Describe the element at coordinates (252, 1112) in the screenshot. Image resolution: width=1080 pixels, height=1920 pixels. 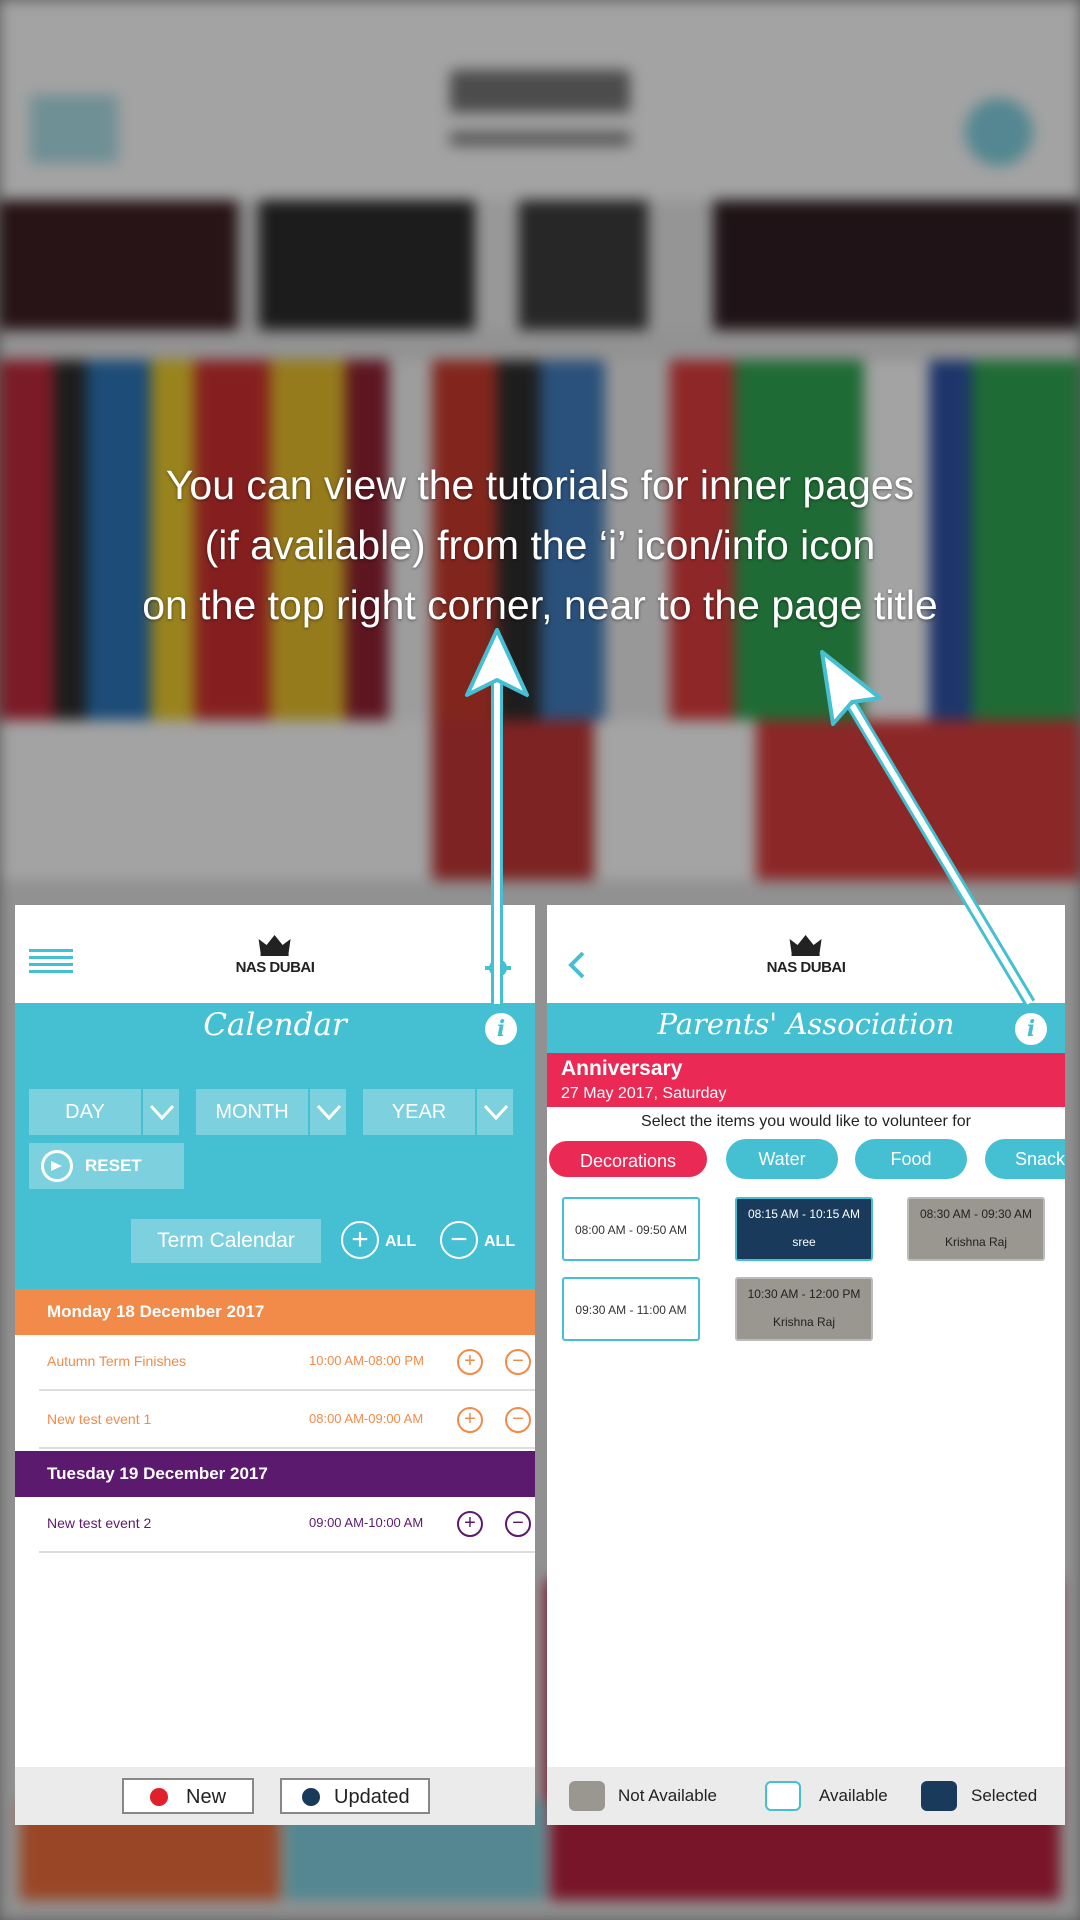
I see `month-select-label: MONTH` at that location.